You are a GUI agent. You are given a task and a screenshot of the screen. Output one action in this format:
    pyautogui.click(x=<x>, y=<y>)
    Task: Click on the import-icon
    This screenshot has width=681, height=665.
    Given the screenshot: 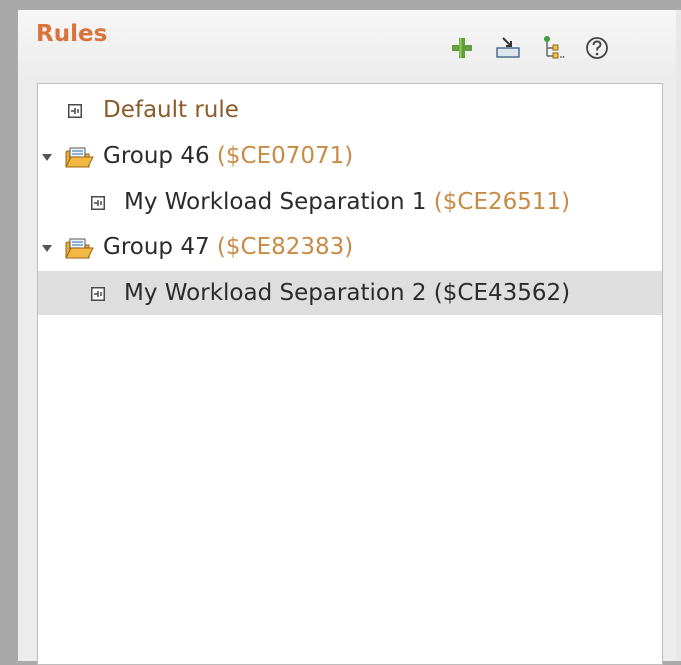 What is the action you would take?
    pyautogui.click(x=508, y=47)
    